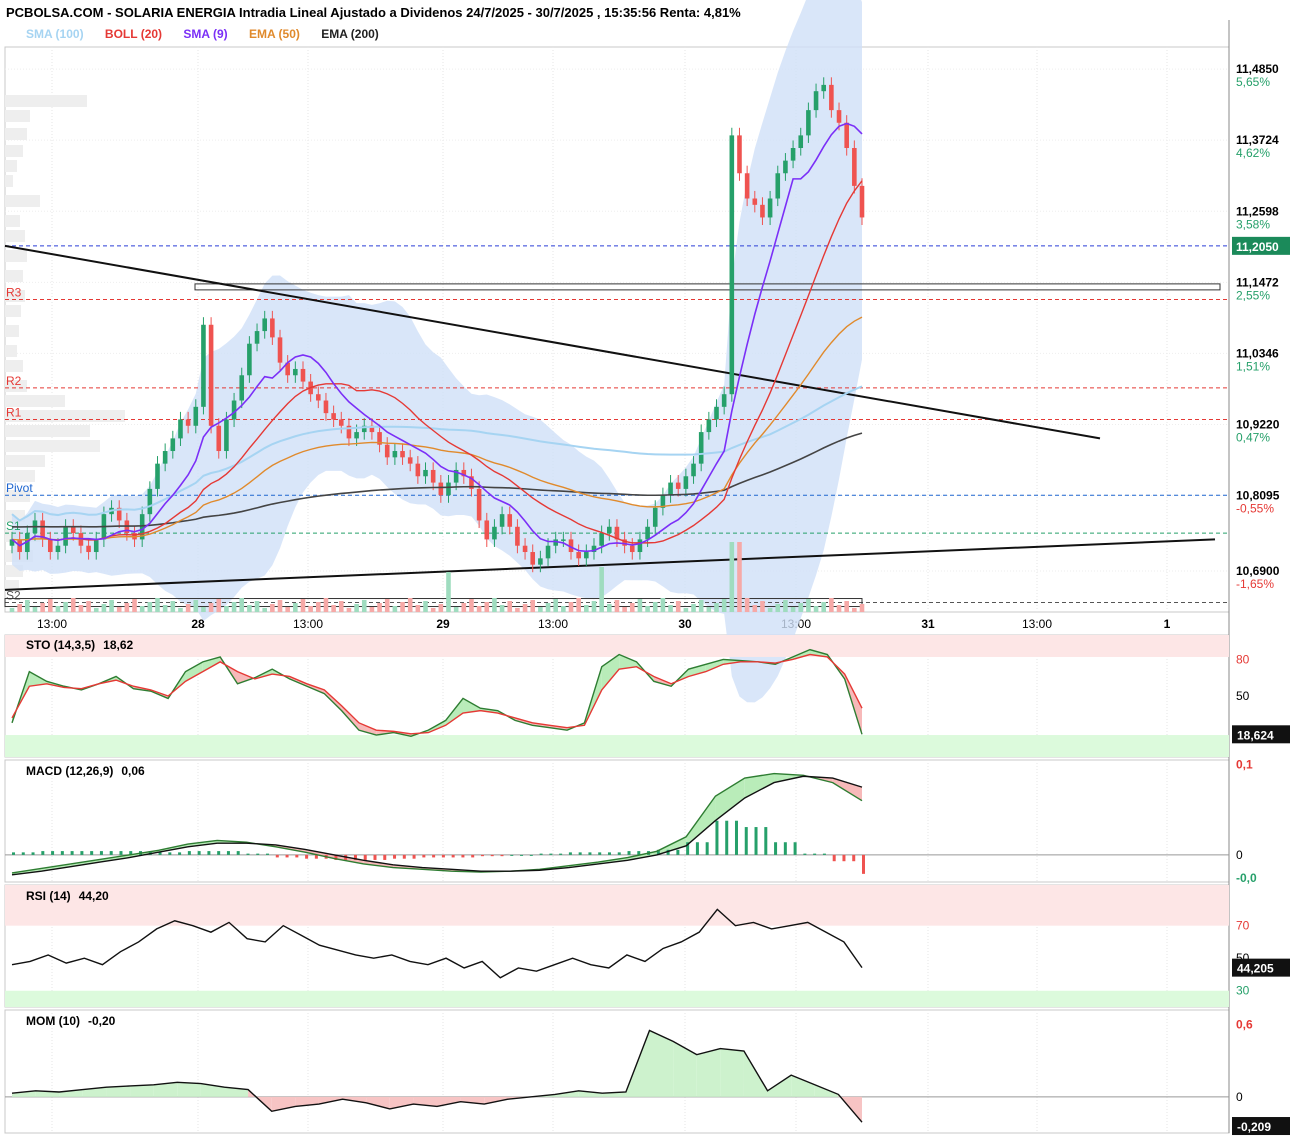 This screenshot has width=1299, height=1138. What do you see at coordinates (79, 645) in the screenshot?
I see `sto-panel-title: STO (14,3,5) 18,62` at bounding box center [79, 645].